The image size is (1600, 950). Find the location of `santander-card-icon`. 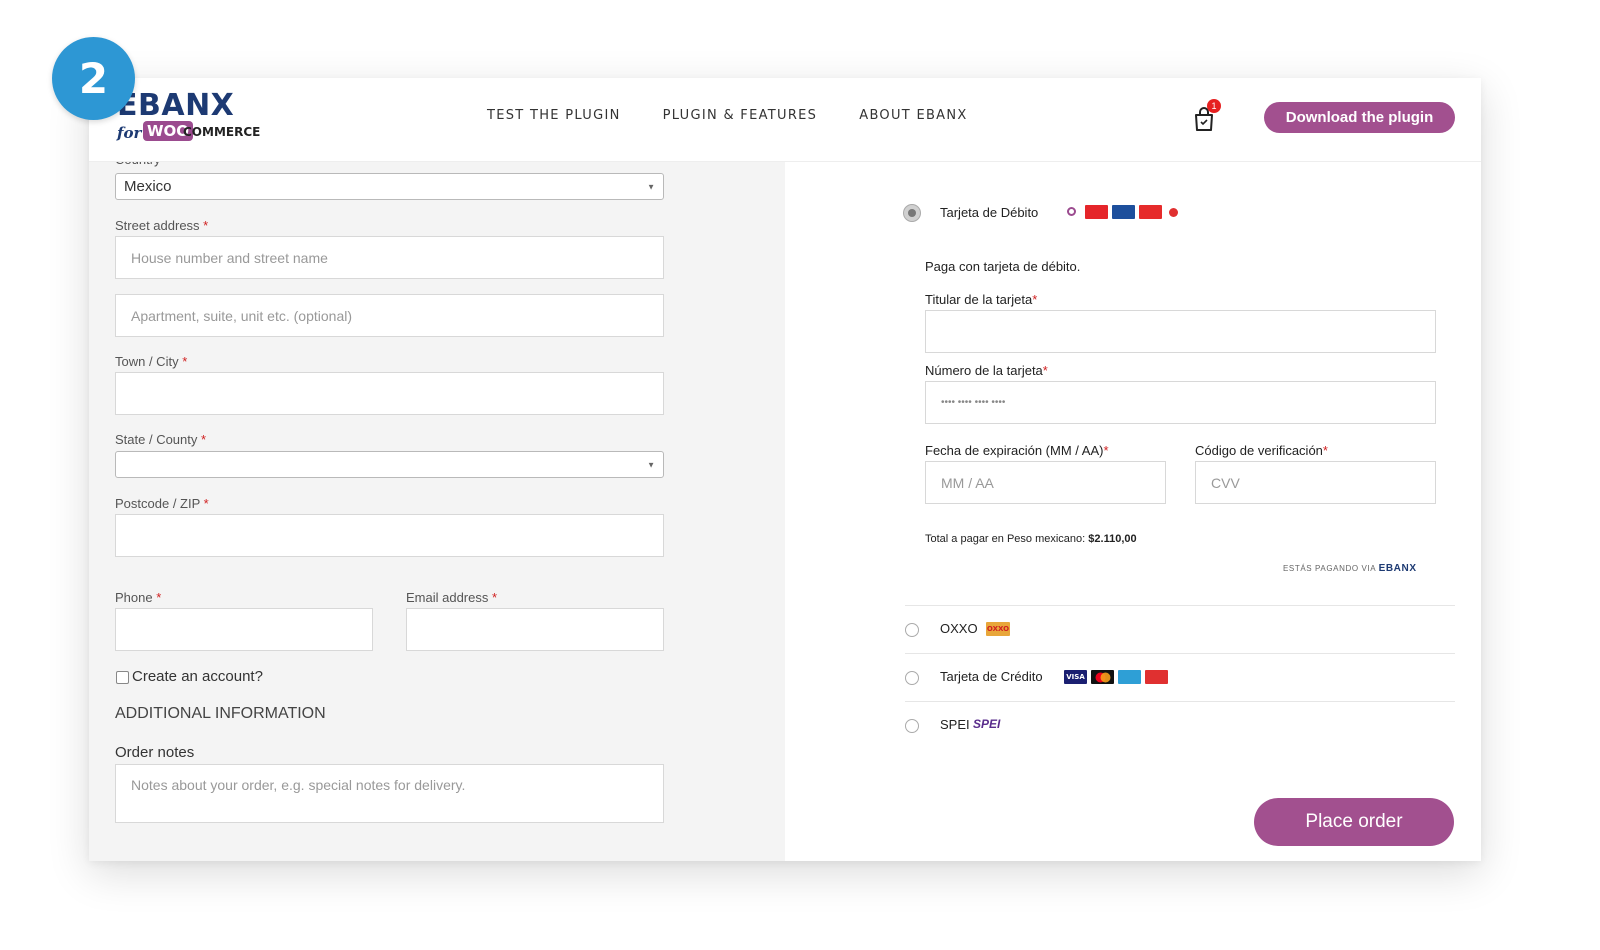

santander-card-icon is located at coordinates (1096, 212).